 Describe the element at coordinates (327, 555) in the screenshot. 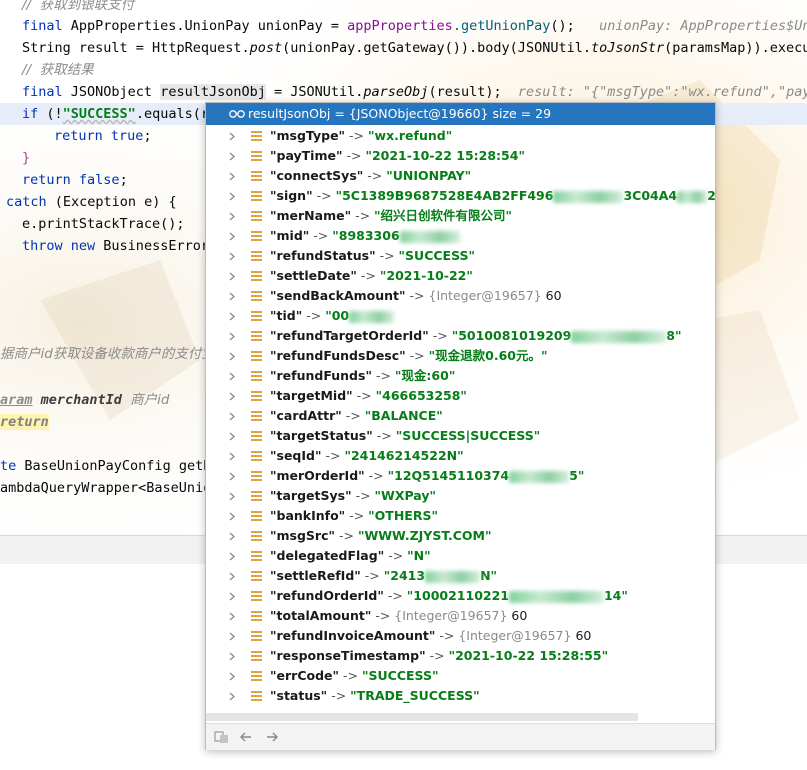

I see `entry-key: "delegatedFlag"` at that location.